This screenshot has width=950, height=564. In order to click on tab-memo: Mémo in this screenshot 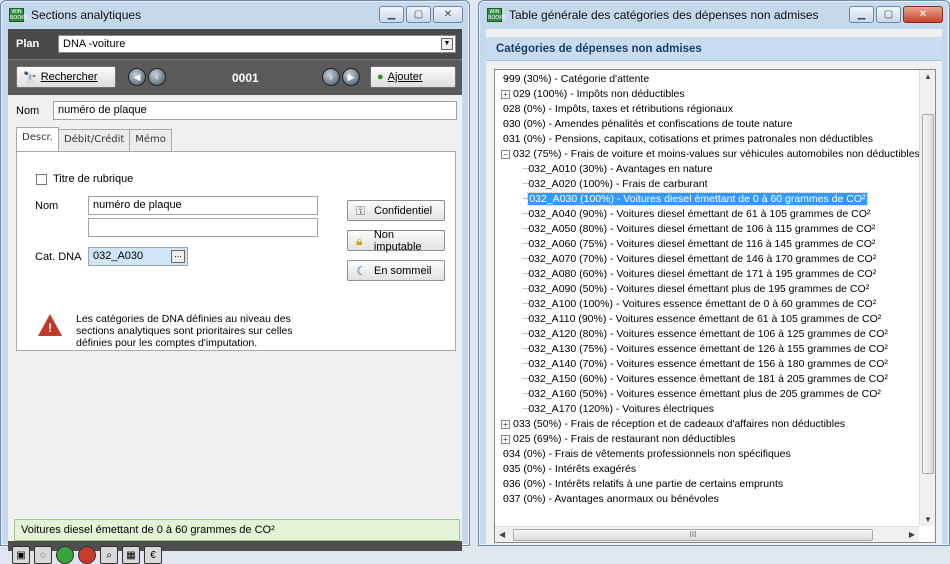, I will do `click(150, 140)`.